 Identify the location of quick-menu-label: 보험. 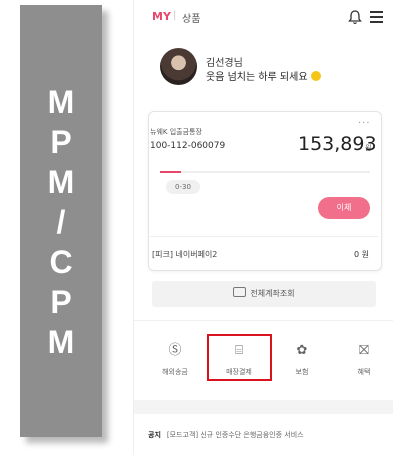
(302, 372).